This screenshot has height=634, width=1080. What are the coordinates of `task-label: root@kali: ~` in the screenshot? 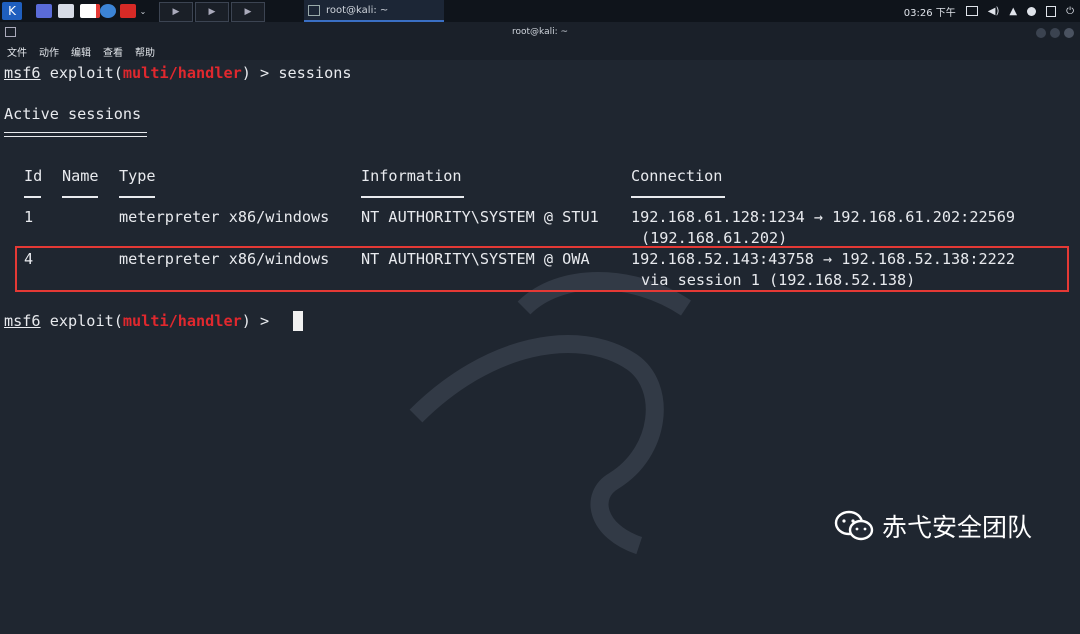 It's located at (357, 10).